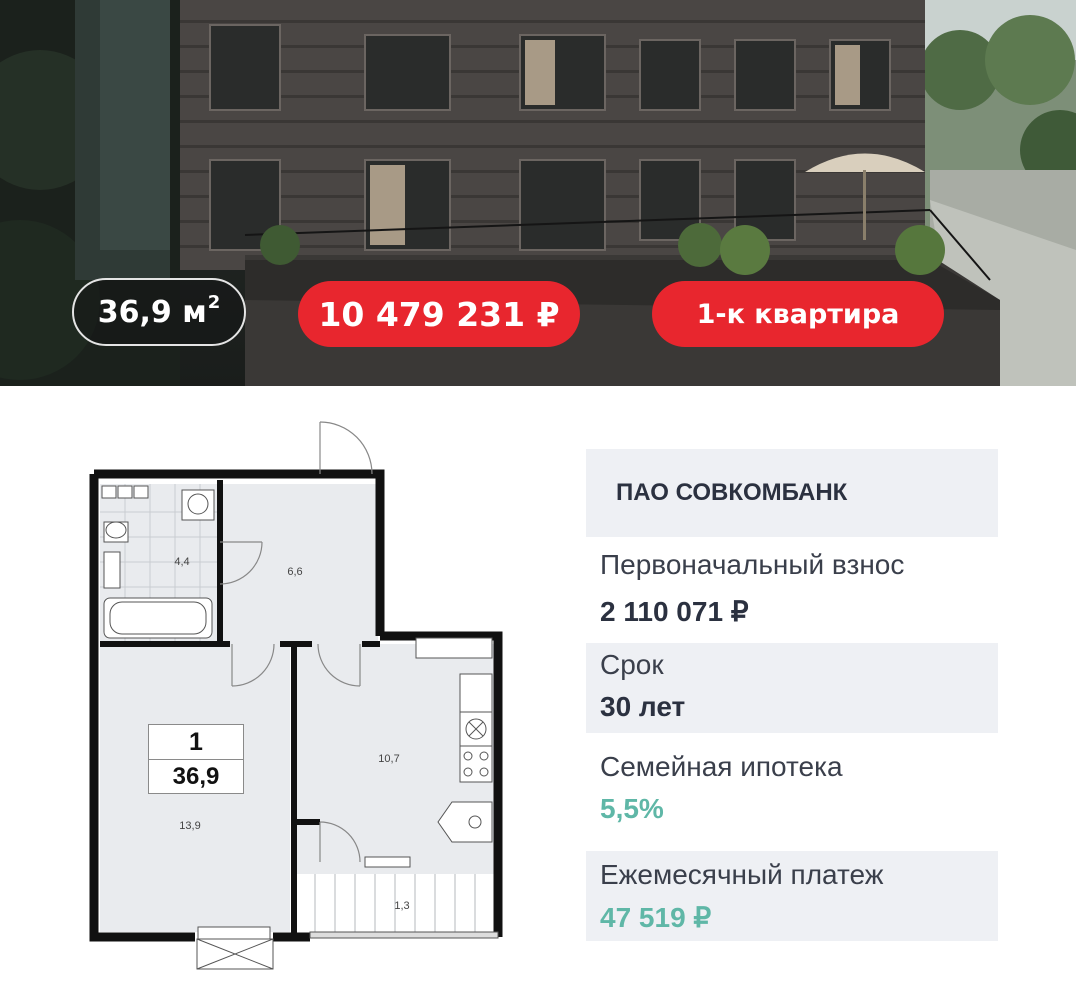 The height and width of the screenshot is (986, 1076). I want to click on area-unit-superscript: 2, so click(214, 302).